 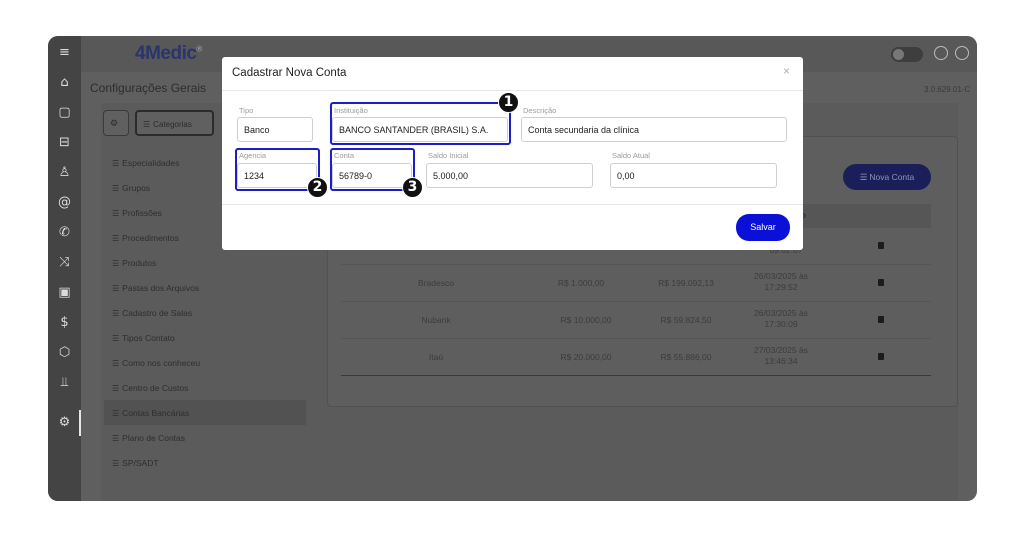 What do you see at coordinates (64, 352) in the screenshot?
I see `box-icon: ⬡` at bounding box center [64, 352].